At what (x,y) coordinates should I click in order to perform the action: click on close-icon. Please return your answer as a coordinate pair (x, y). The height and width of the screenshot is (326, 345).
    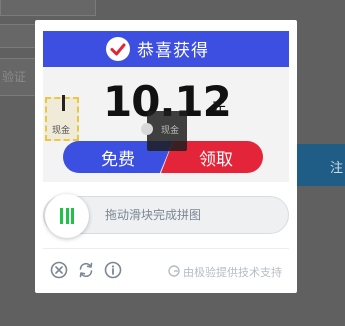
    Looking at the image, I should click on (59, 270).